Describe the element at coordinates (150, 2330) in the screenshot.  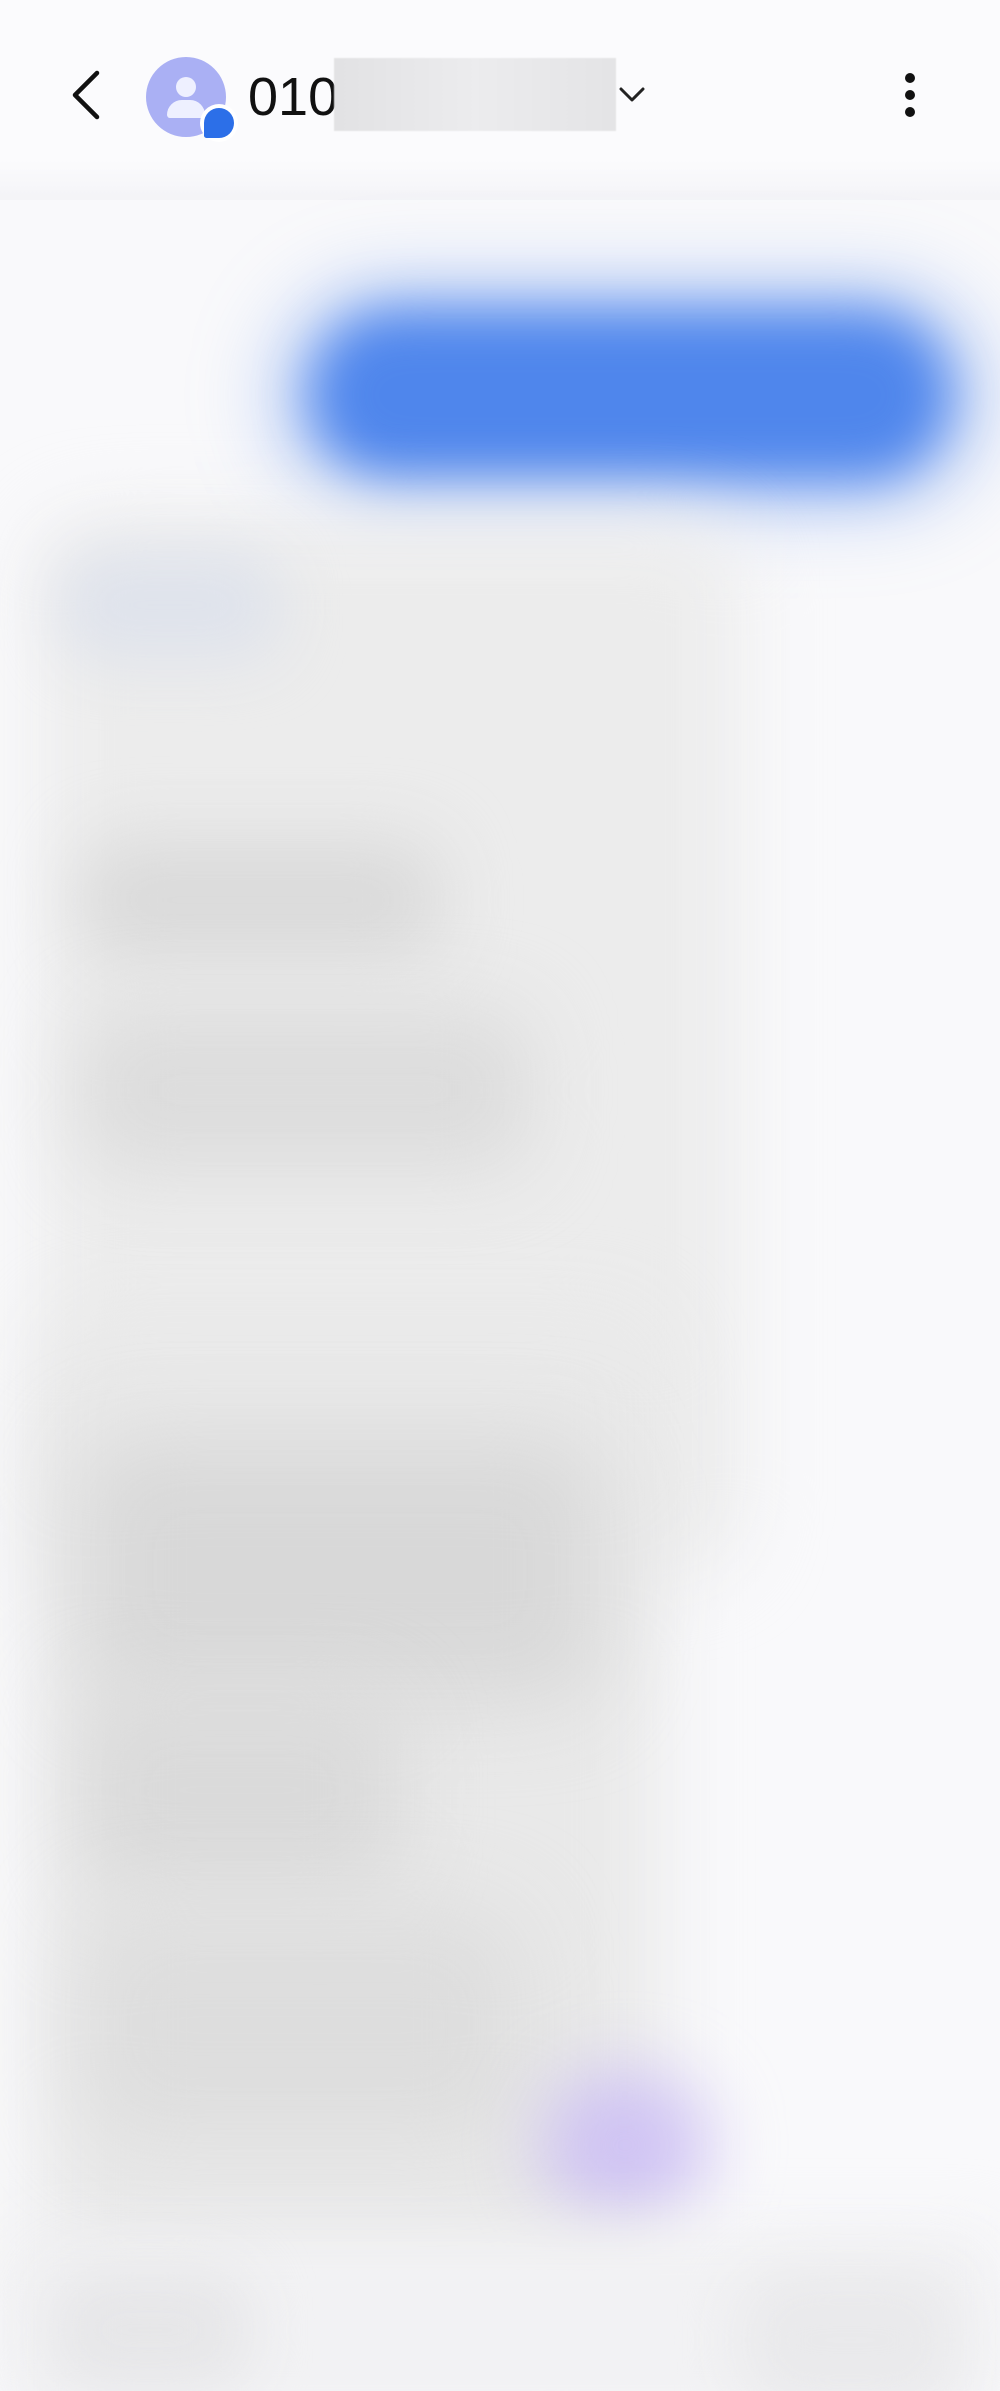
I see `attach-button` at that location.